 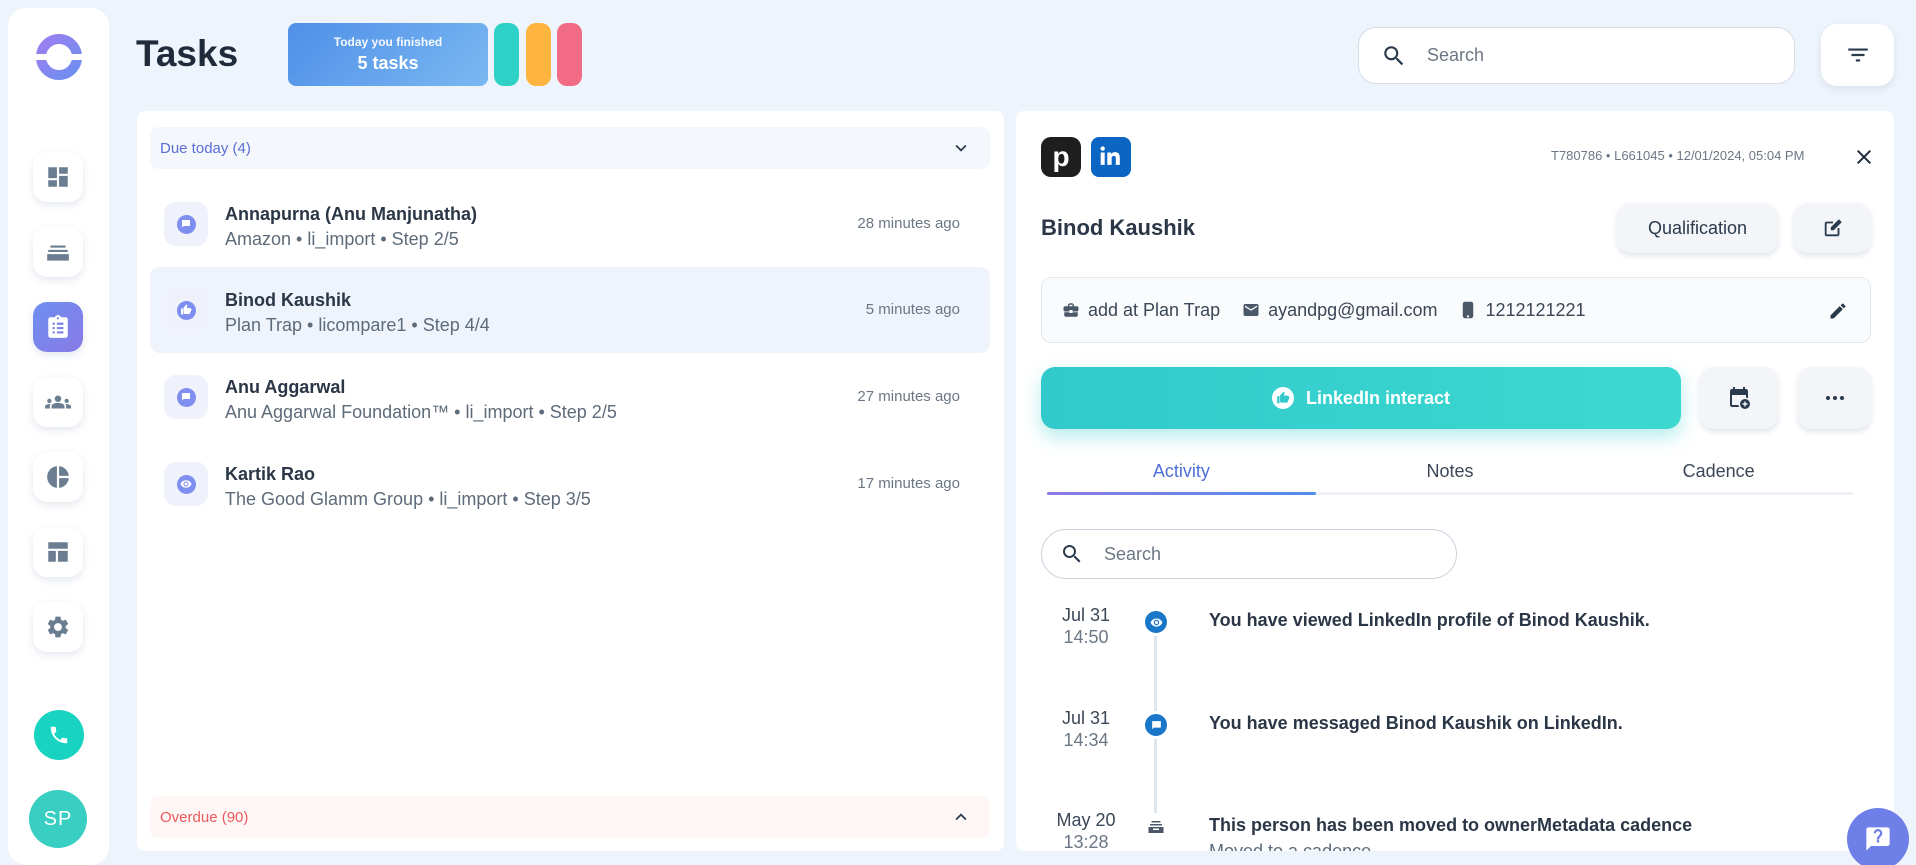 I want to click on nav-settings, so click(x=58, y=627).